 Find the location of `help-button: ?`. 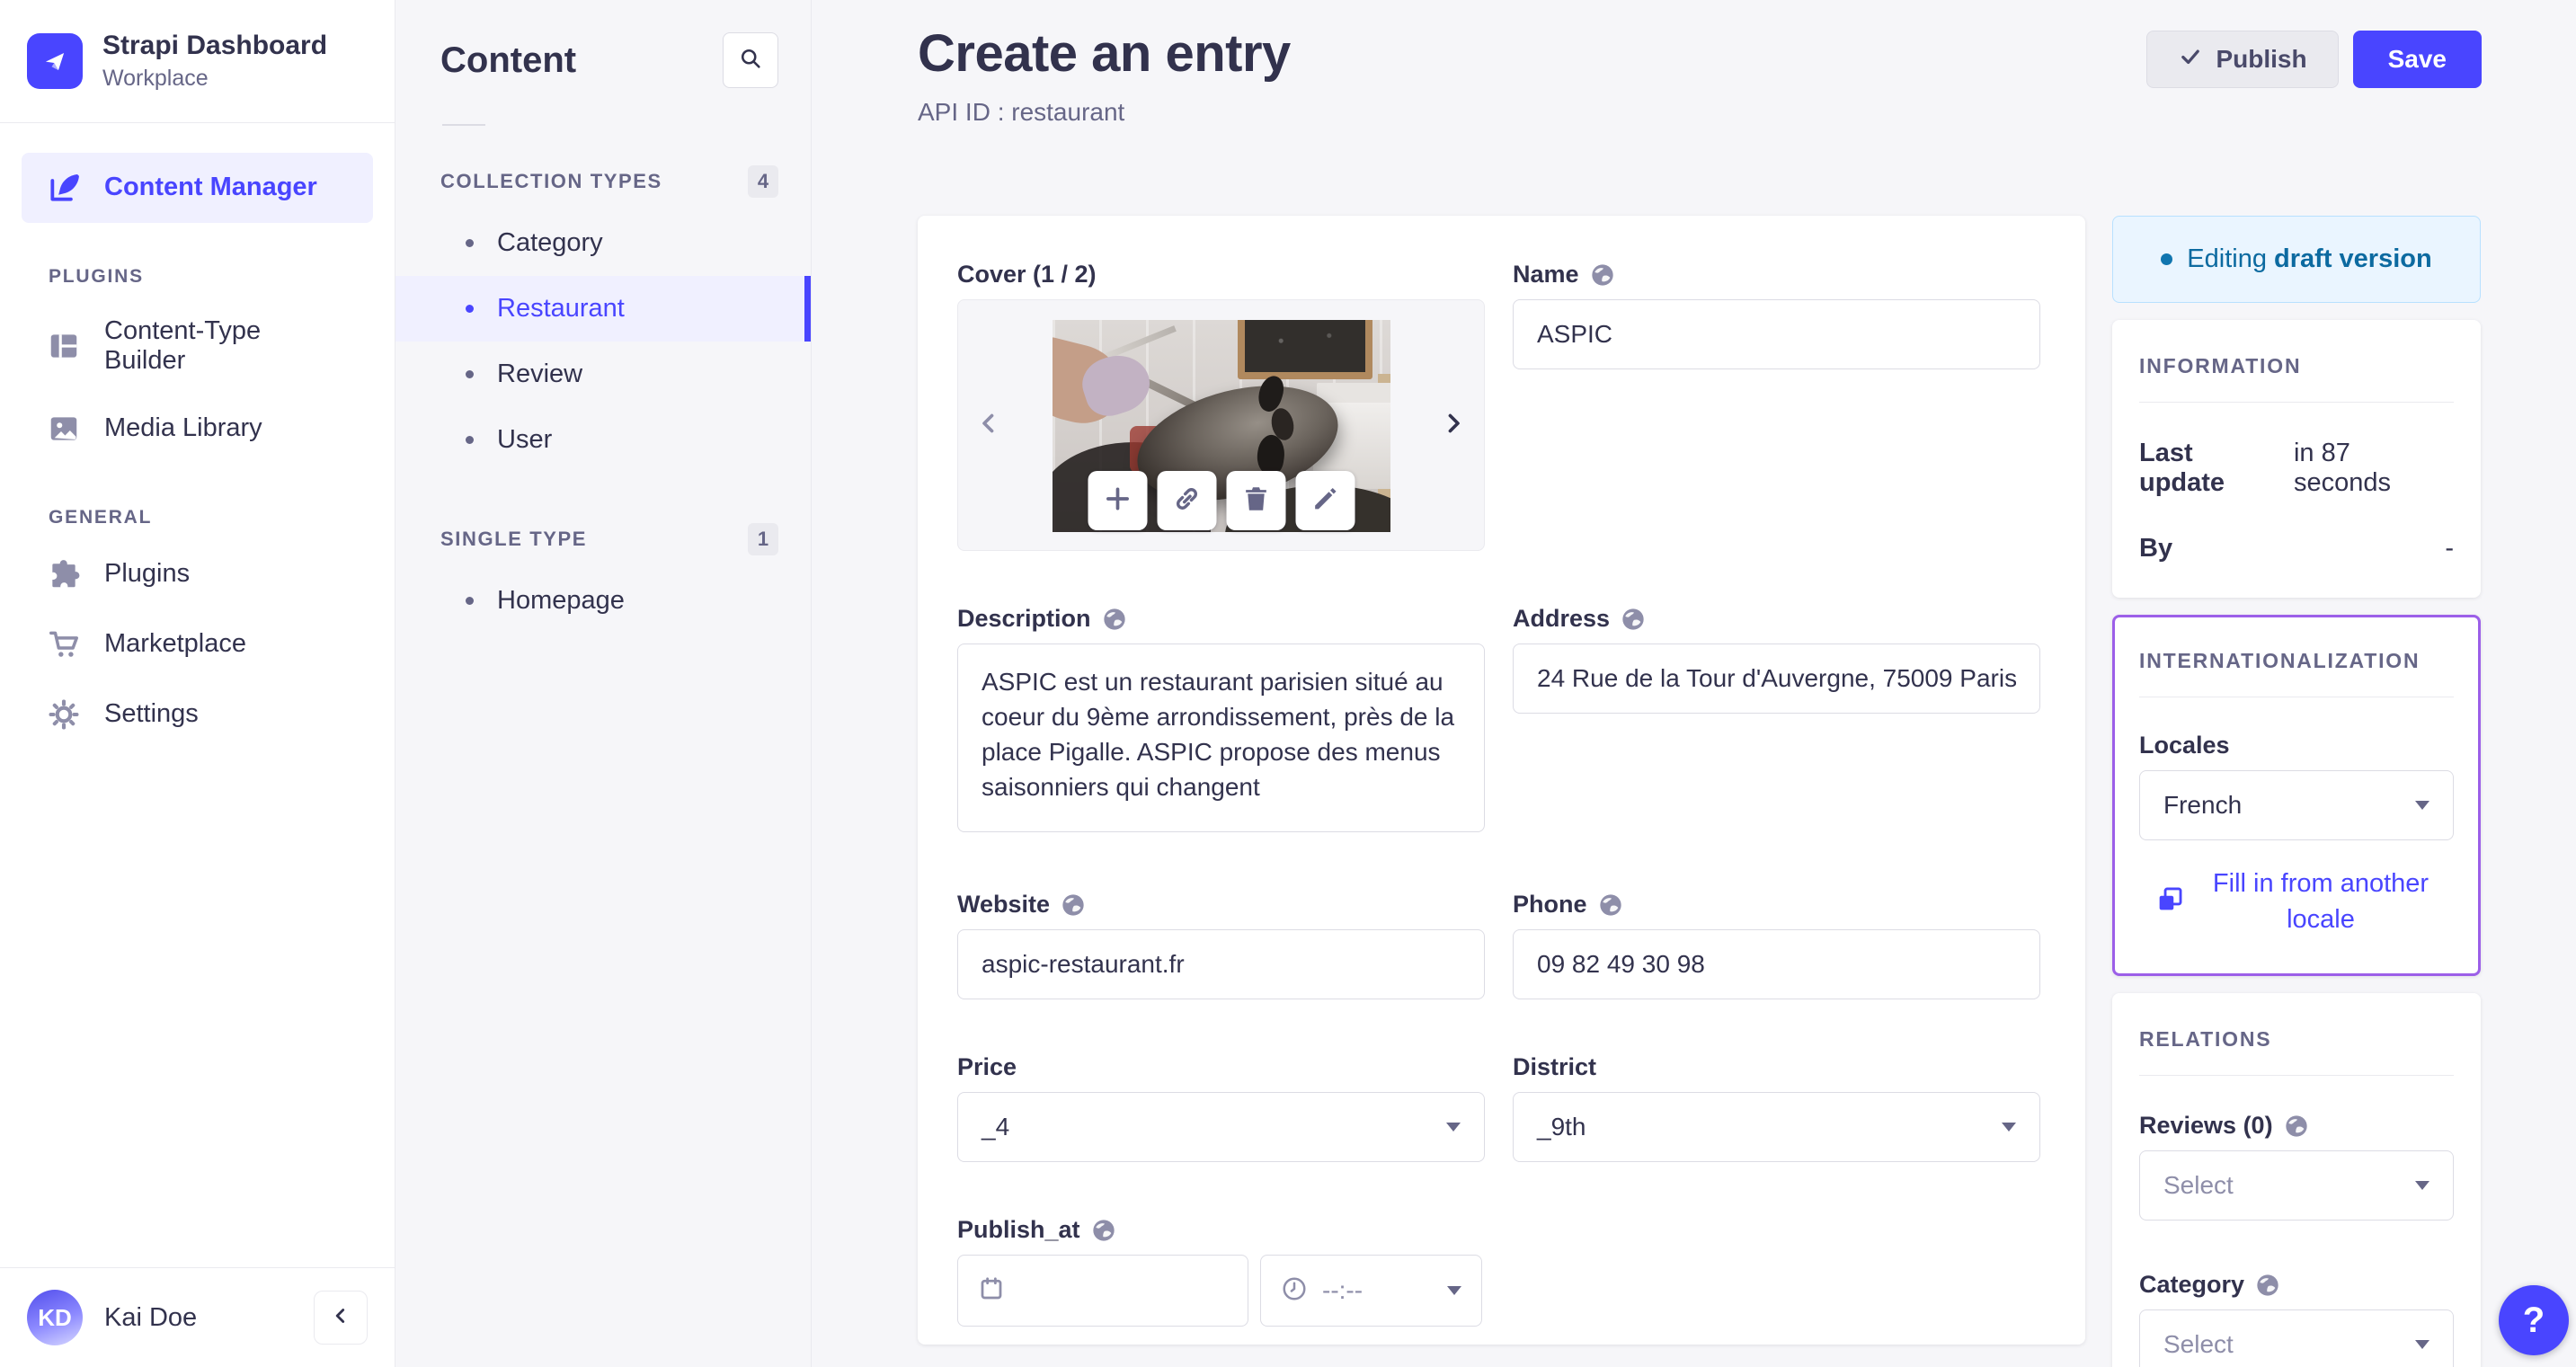

help-button: ? is located at coordinates (2534, 1320).